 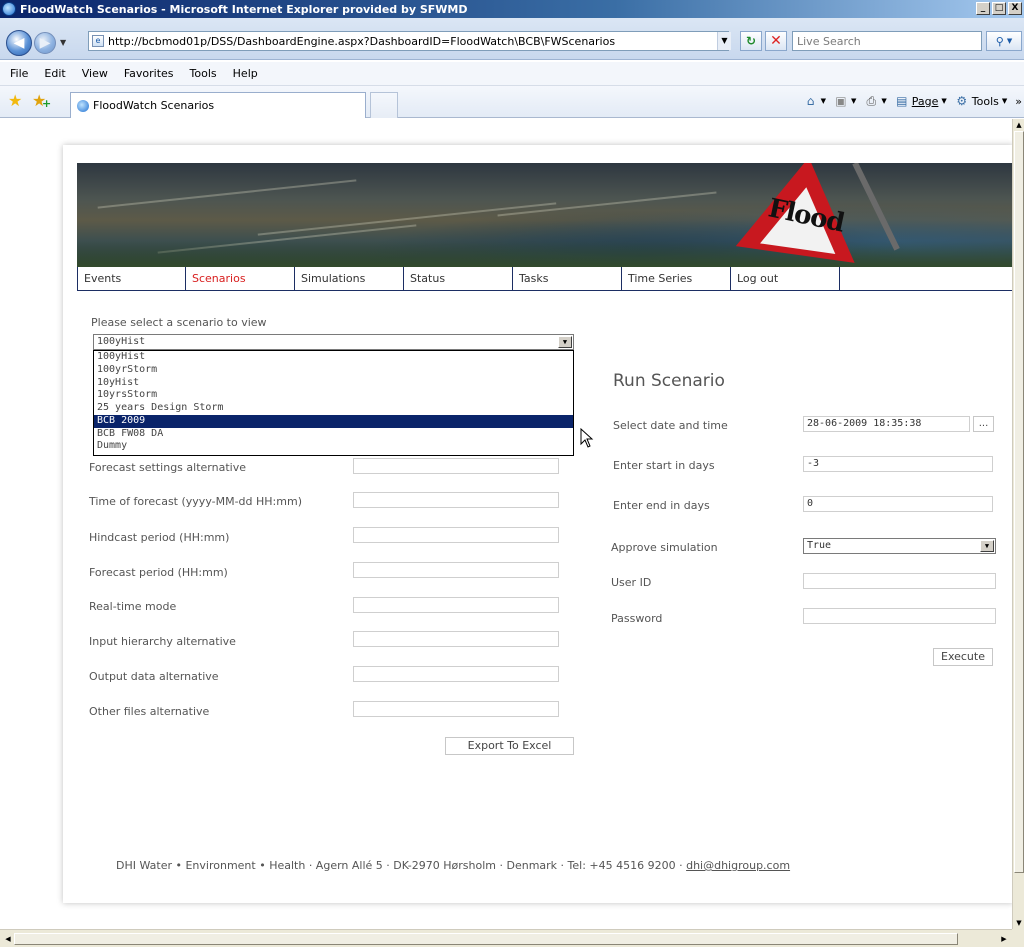 I want to click on search-dropdown-icon: ▼, so click(x=1009, y=41).